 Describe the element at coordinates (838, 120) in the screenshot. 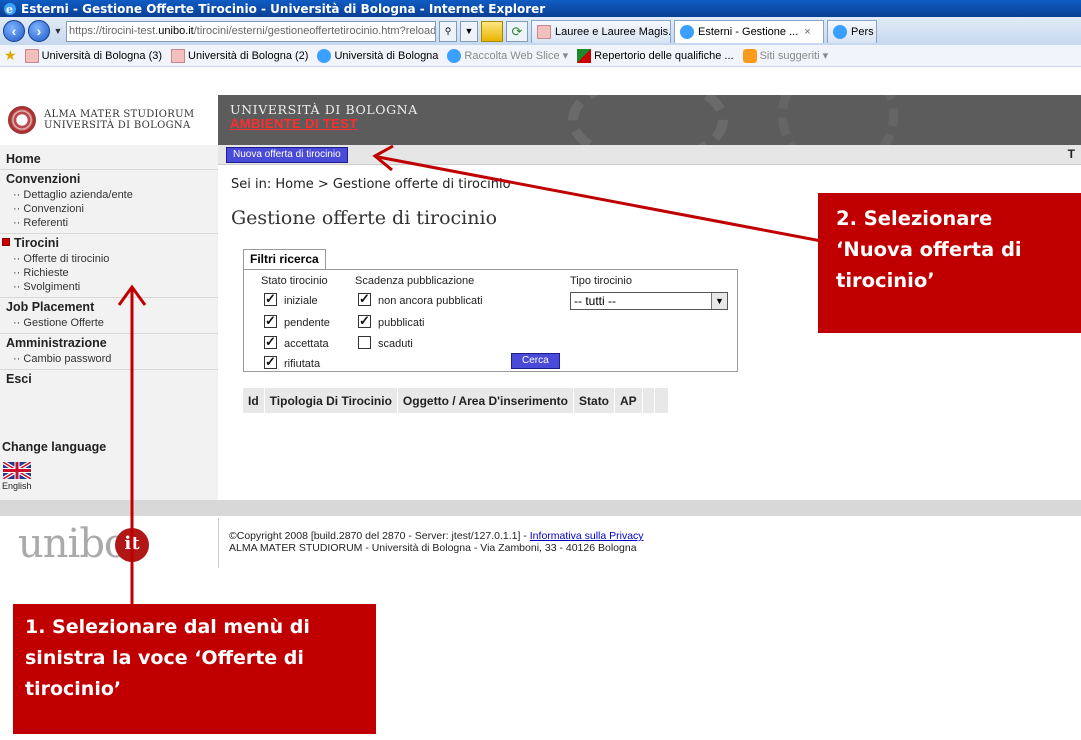

I see `gear-decoration-icon` at that location.